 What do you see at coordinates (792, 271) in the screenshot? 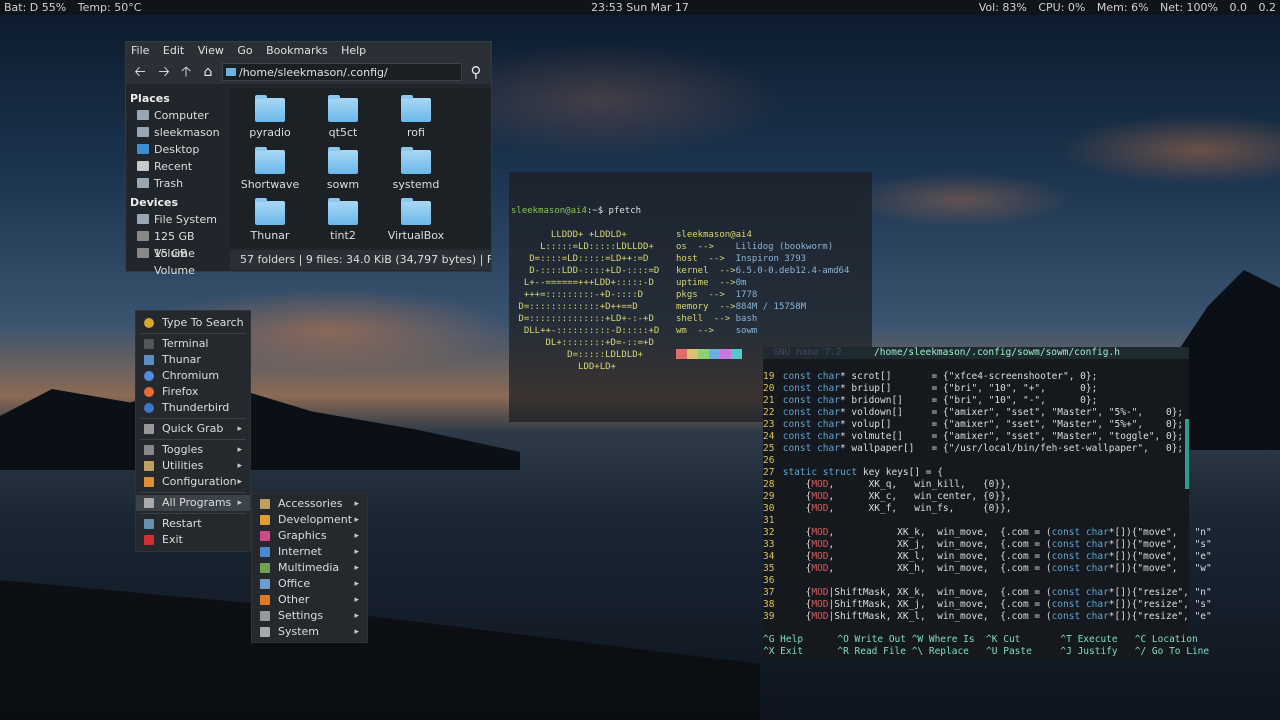
I see `pfetch-value: 6.5.0-0.deb12.4-amd64` at bounding box center [792, 271].